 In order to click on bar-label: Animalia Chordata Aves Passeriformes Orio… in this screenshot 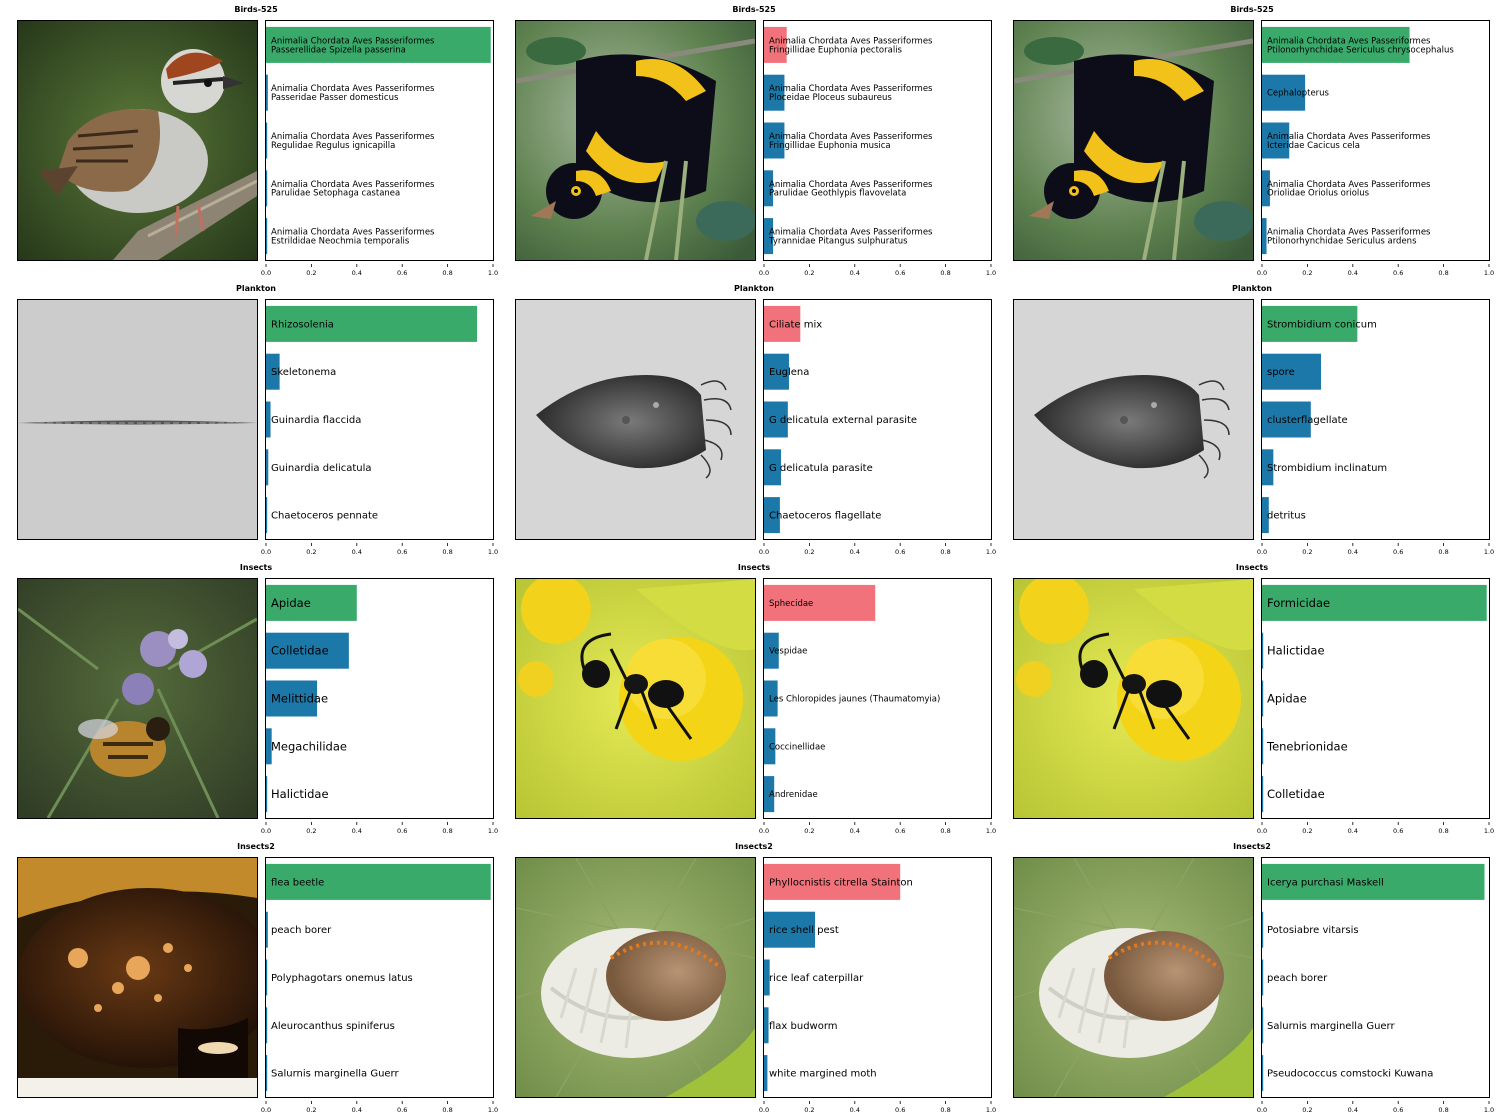, I will do `click(1349, 189)`.